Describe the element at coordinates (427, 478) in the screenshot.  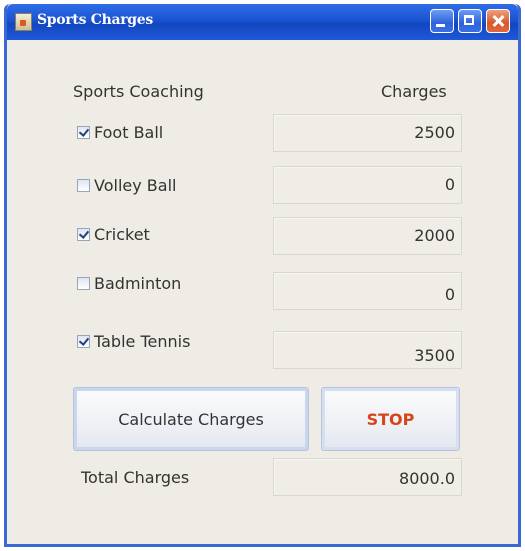
I see `total-charges-value: 8000.0` at that location.